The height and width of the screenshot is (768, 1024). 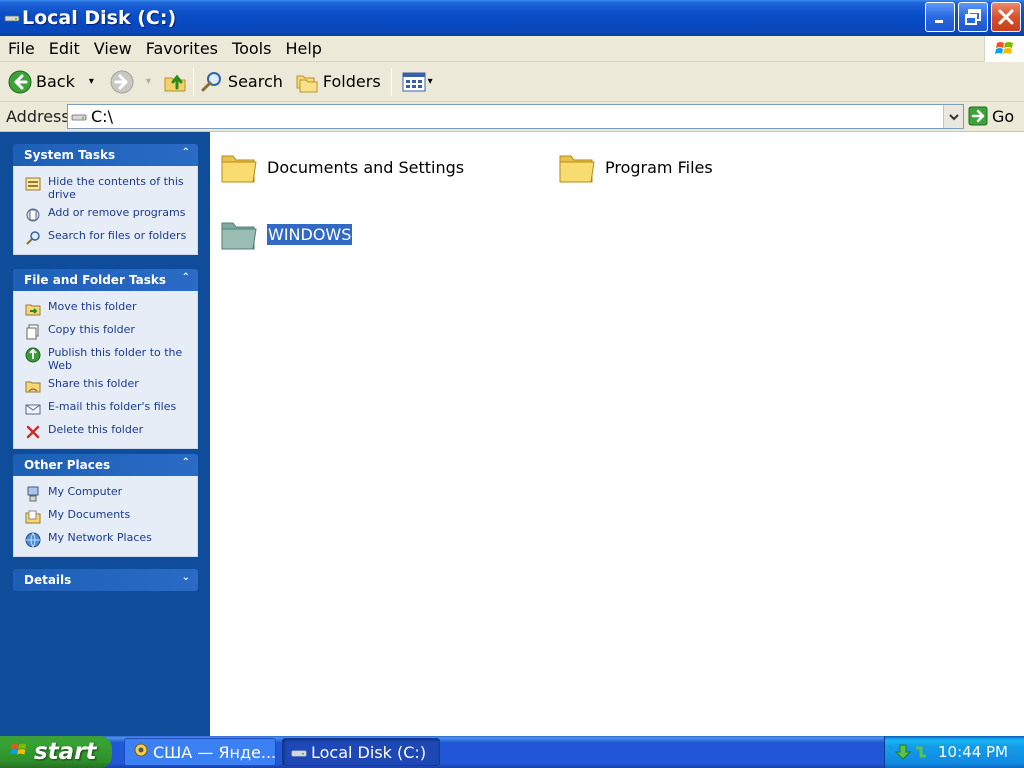 I want to click on minimize-button, so click(x=940, y=17).